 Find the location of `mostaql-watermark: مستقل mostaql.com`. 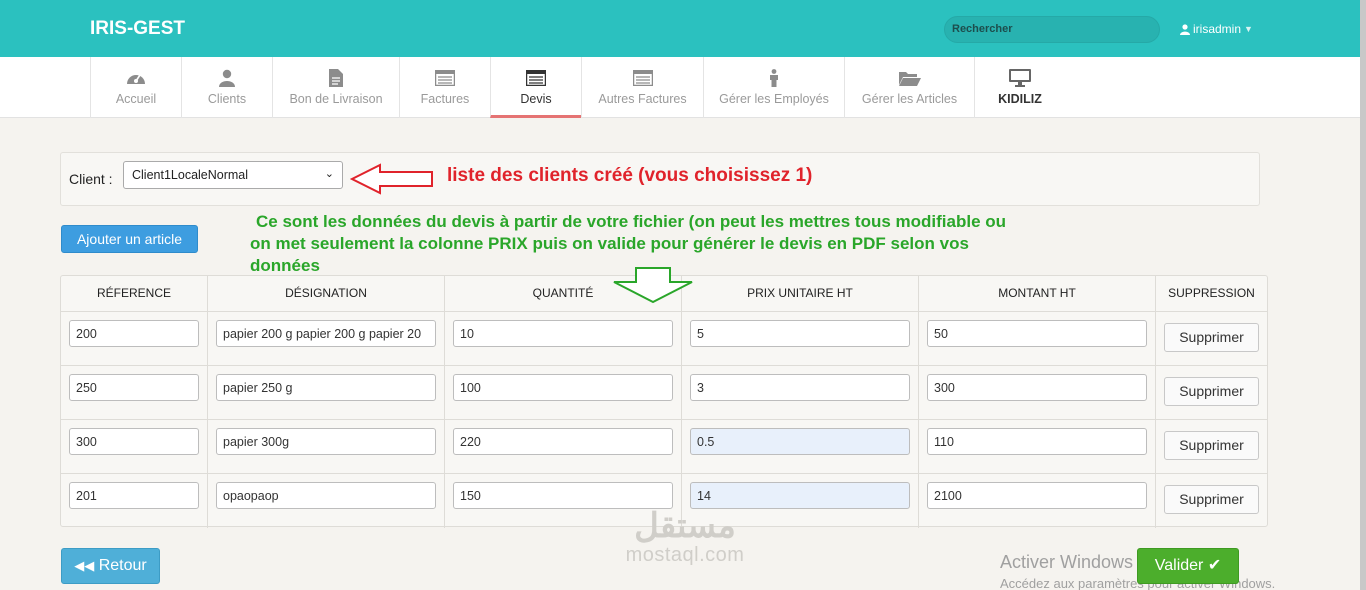

mostaql-watermark: مستقل mostaql.com is located at coordinates (685, 537).